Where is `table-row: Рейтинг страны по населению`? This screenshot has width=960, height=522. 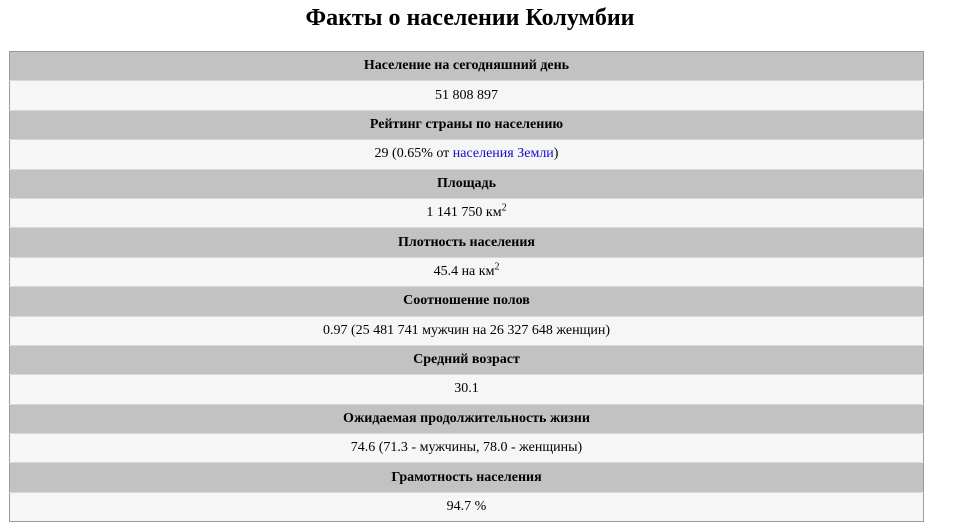 table-row: Рейтинг страны по населению is located at coordinates (466, 125).